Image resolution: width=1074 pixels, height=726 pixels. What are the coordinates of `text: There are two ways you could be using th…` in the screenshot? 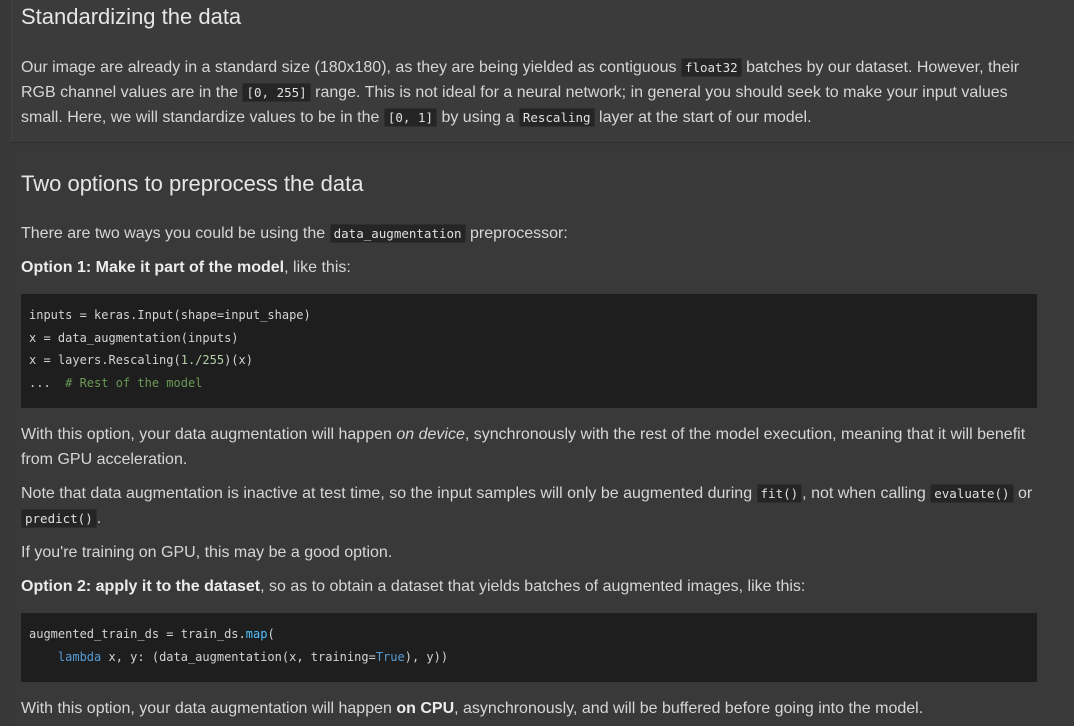 It's located at (175, 233).